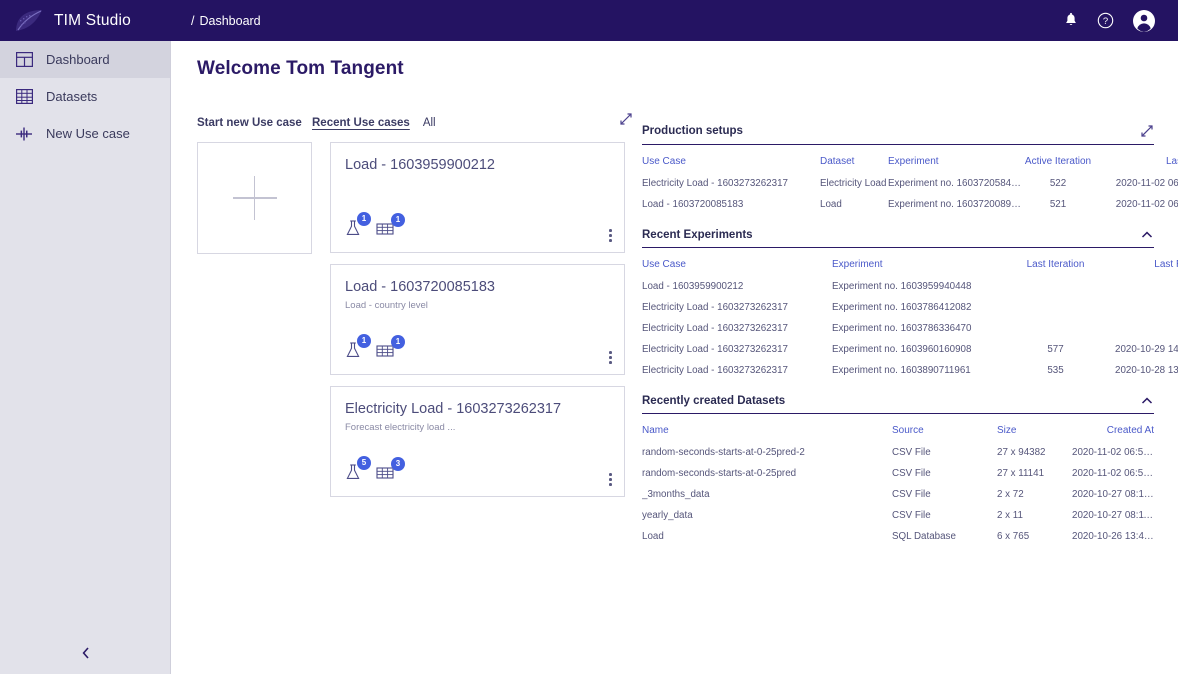 The image size is (1178, 674). Describe the element at coordinates (229, 21) in the screenshot. I see `breadcrumb-current: Dashboard` at that location.